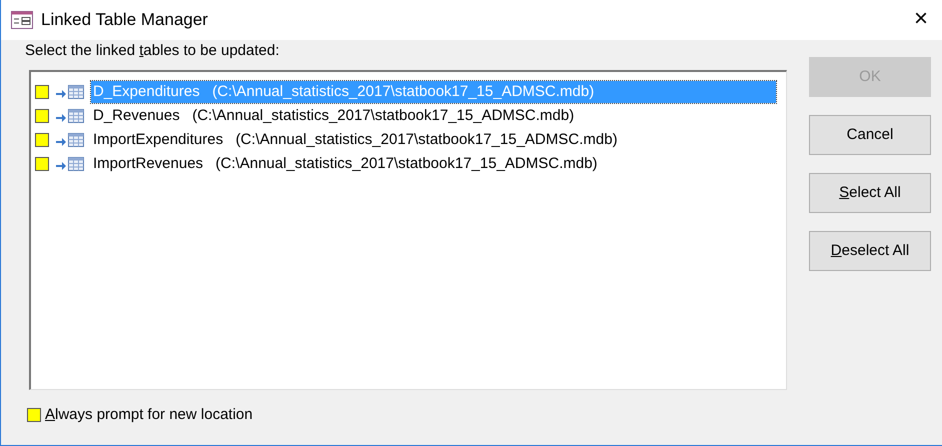 The width and height of the screenshot is (942, 446). What do you see at coordinates (22, 20) in the screenshot?
I see `form-icon` at bounding box center [22, 20].